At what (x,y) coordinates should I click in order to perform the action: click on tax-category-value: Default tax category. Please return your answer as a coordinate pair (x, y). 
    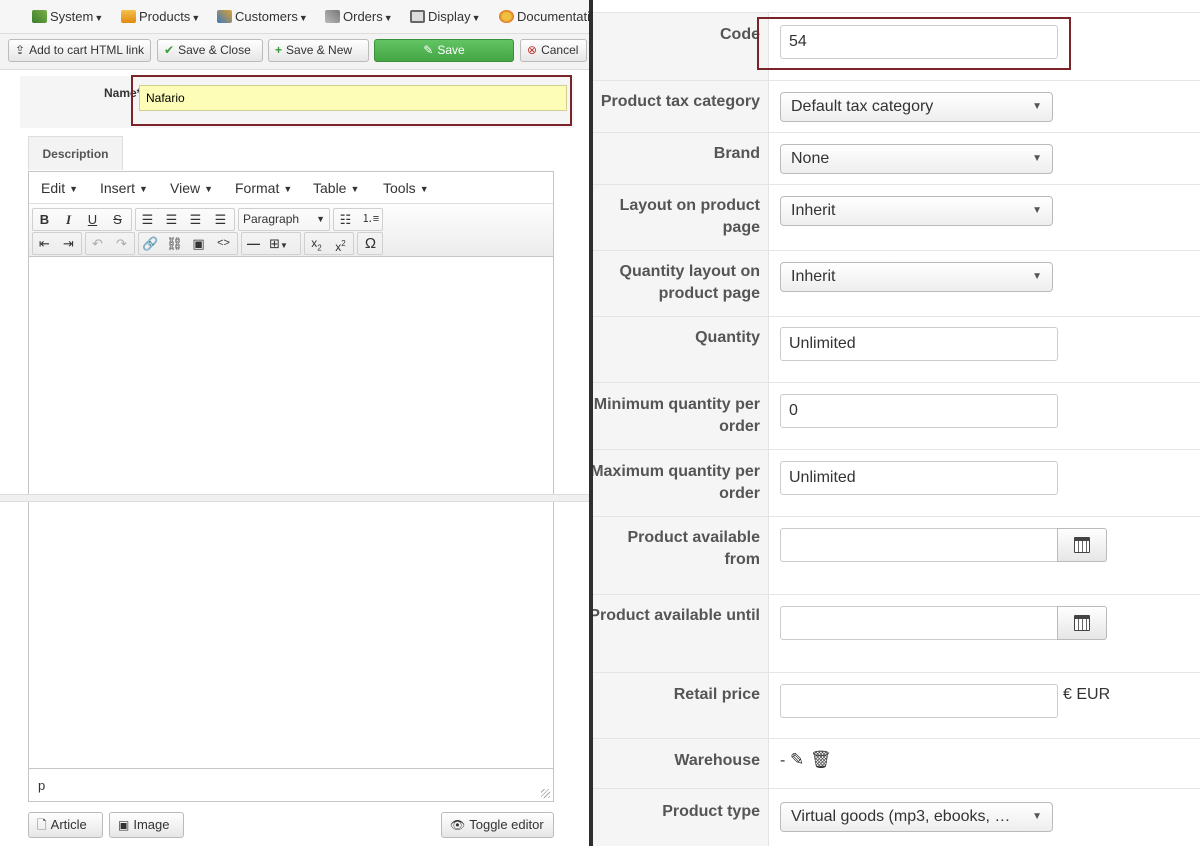
    Looking at the image, I should click on (862, 106).